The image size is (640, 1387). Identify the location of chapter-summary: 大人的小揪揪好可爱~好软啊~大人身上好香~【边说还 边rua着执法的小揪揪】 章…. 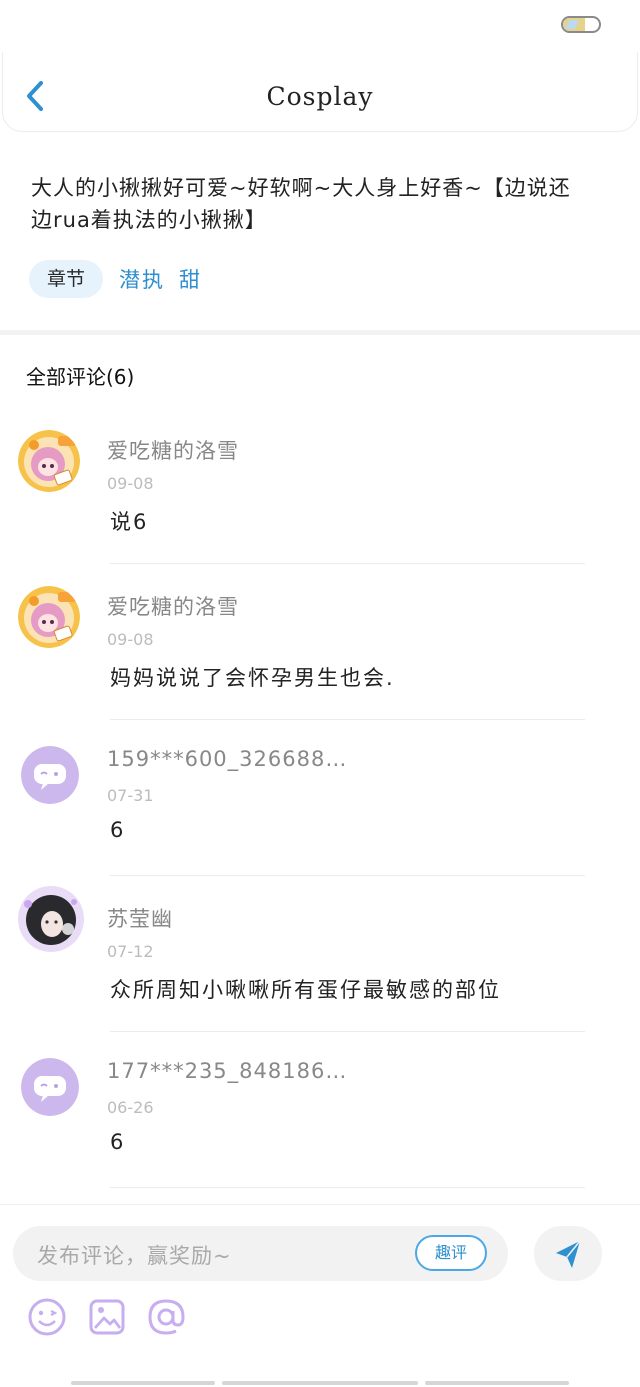
(320, 235).